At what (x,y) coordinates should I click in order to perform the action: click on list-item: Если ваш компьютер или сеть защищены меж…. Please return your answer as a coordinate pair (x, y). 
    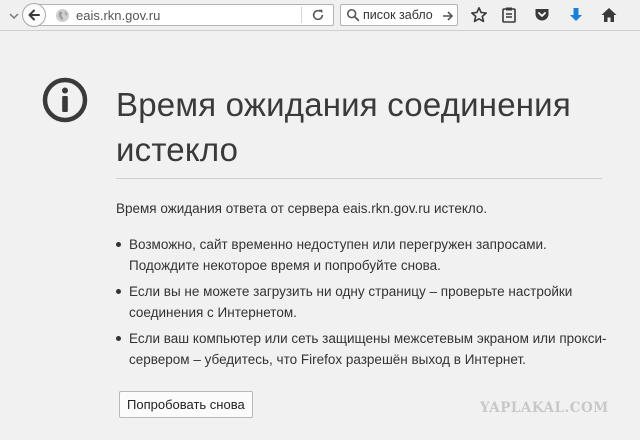
    Looking at the image, I should click on (366, 349).